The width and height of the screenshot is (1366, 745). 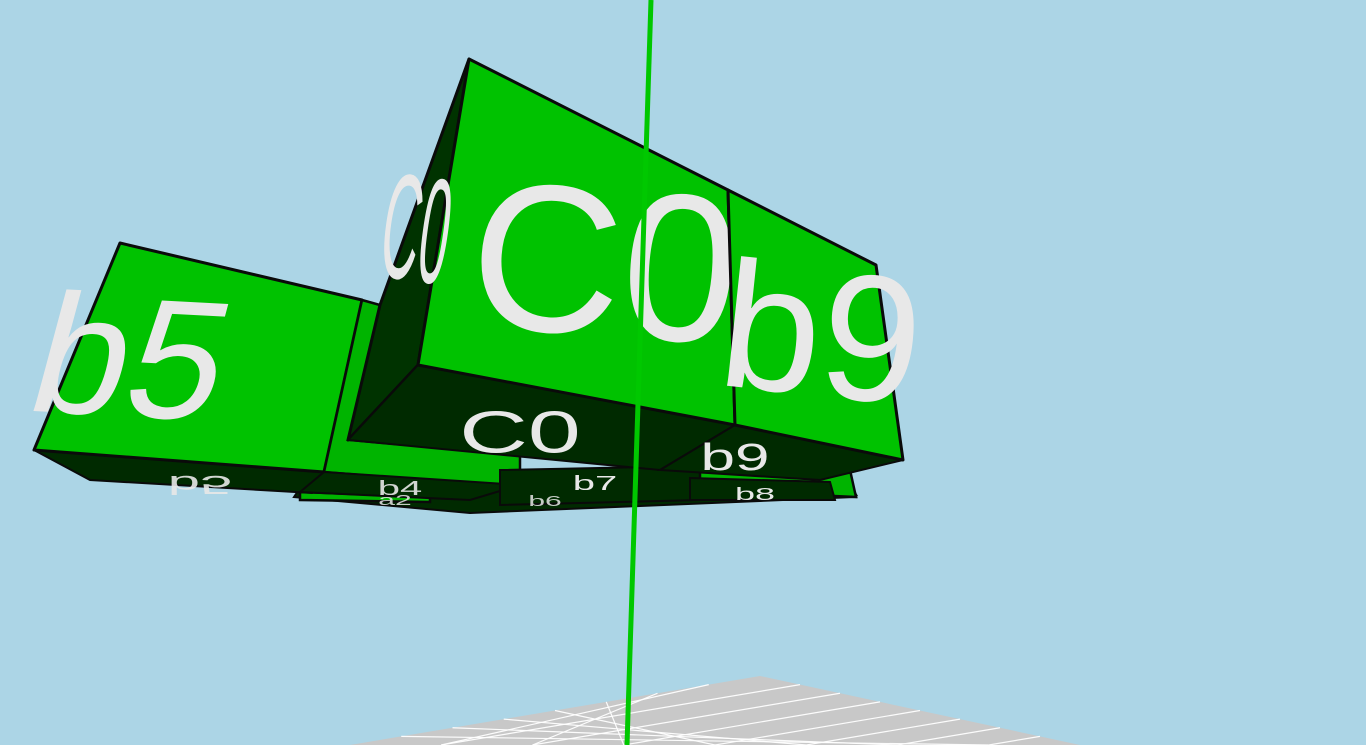 I want to click on block-b5-mirror-label: b5, so click(x=200, y=485).